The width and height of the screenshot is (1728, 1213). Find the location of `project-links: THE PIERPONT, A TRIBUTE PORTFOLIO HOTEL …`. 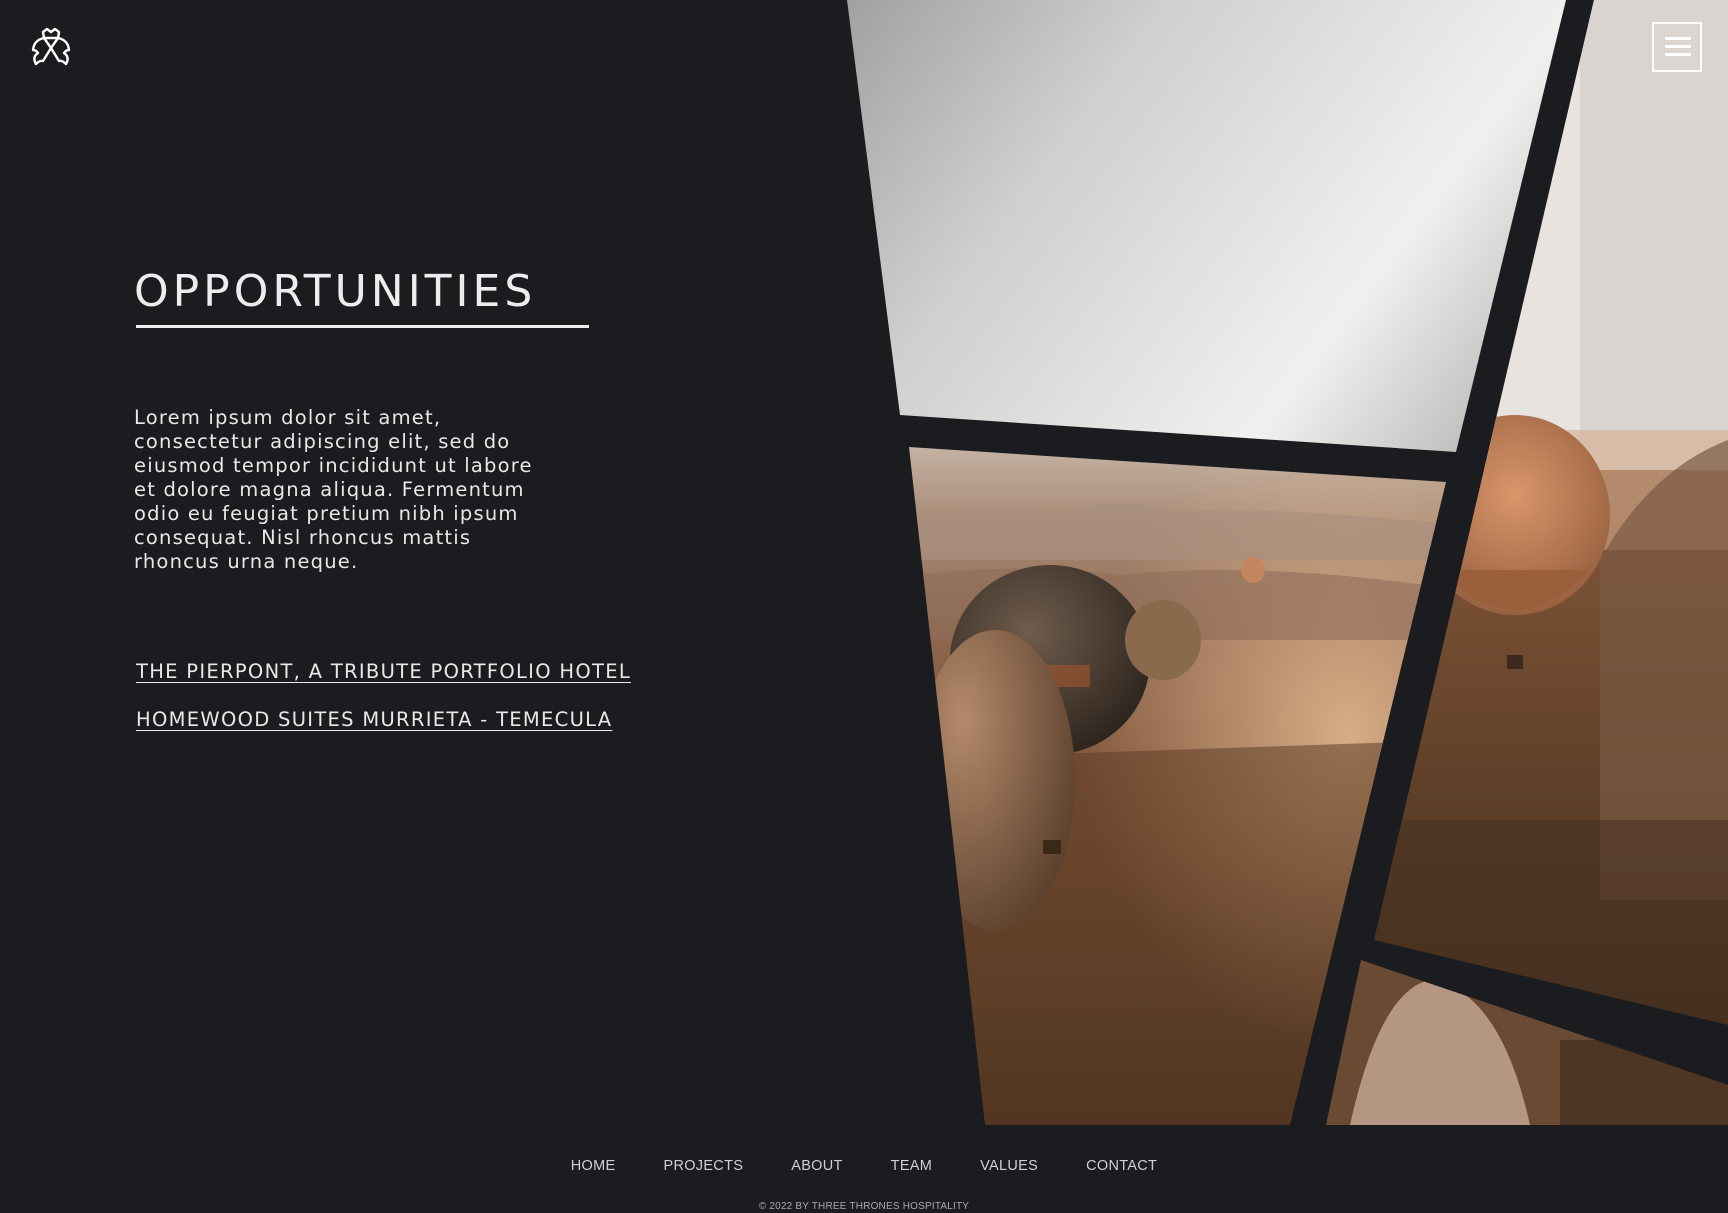

project-links: THE PIERPONT, A TRIBUTE PORTFOLIO HOTEL … is located at coordinates (383, 708).